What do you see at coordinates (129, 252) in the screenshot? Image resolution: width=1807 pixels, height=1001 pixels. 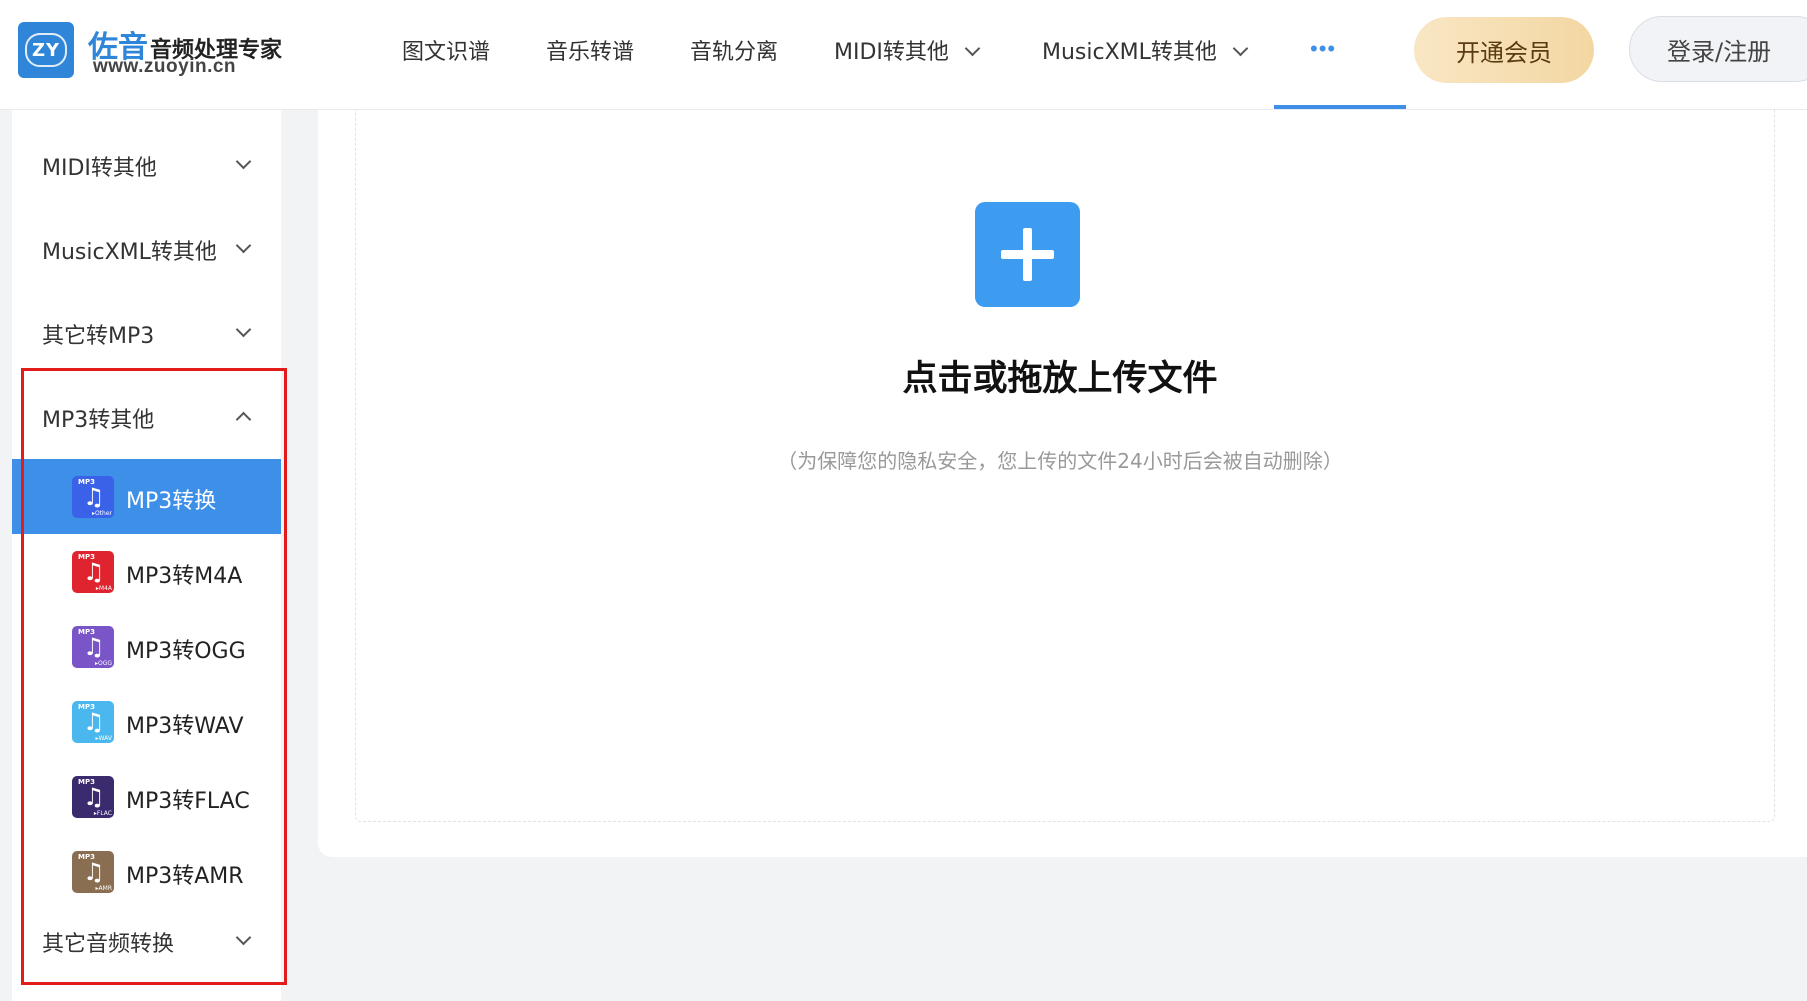 I see `category-label: MusicXML转其他` at bounding box center [129, 252].